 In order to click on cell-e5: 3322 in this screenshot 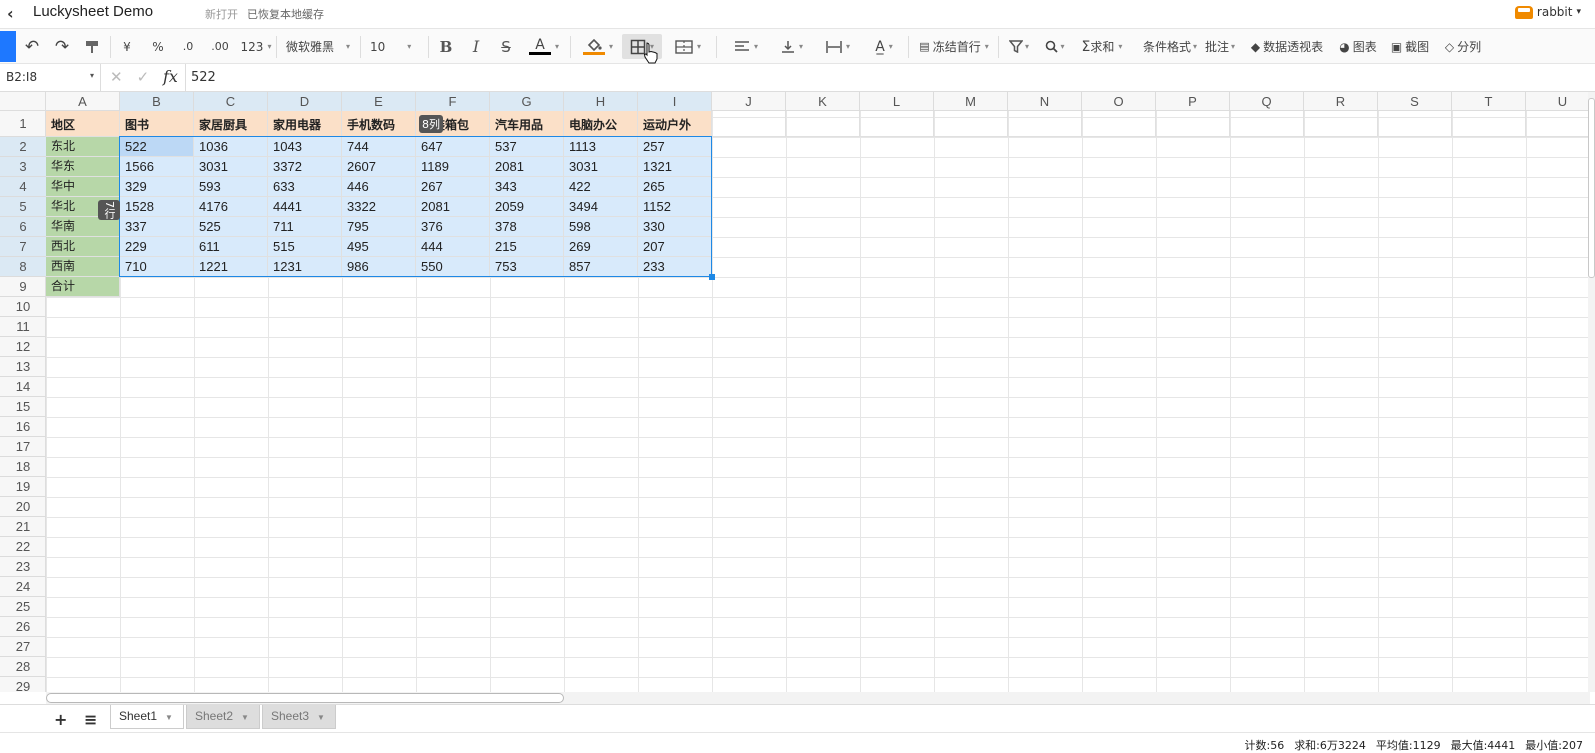, I will do `click(379, 207)`.